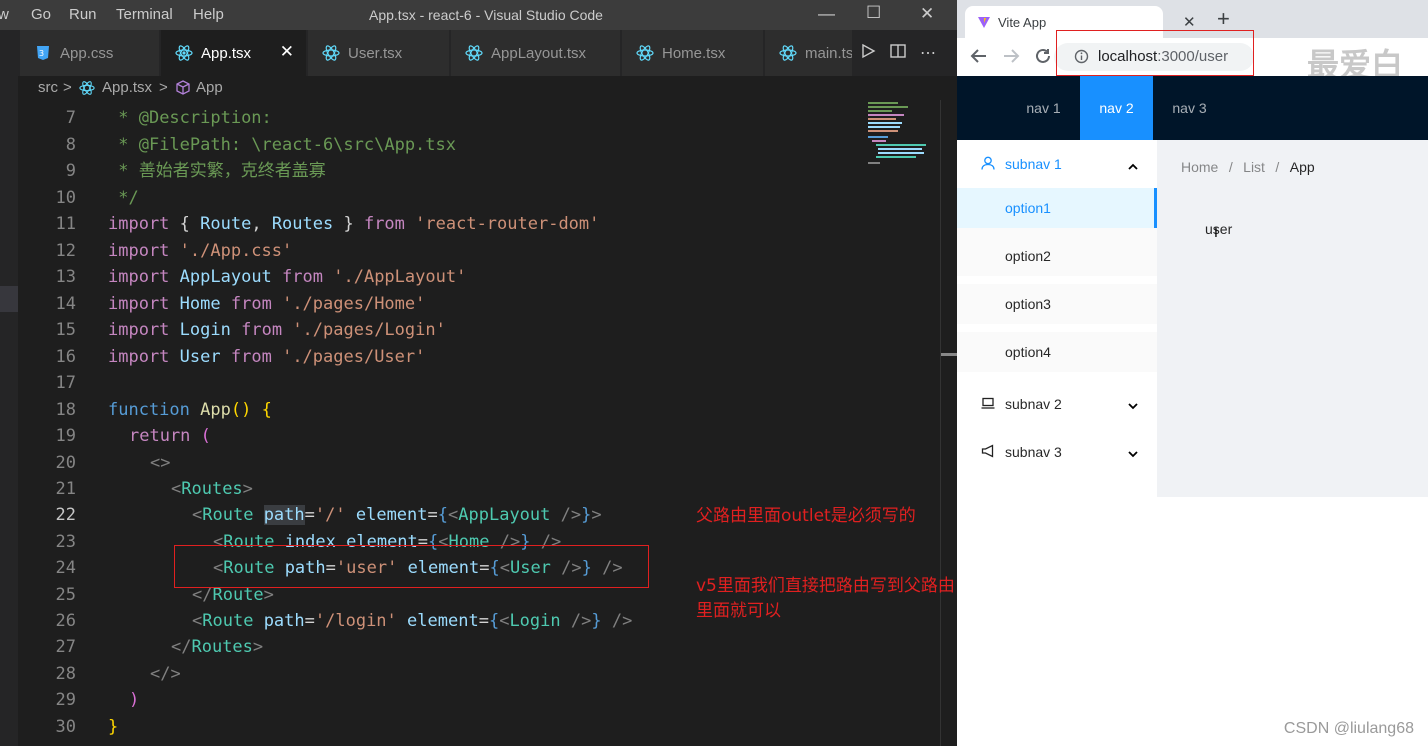 This screenshot has width=1428, height=746. What do you see at coordinates (1043, 58) in the screenshot?
I see `reload-icon` at bounding box center [1043, 58].